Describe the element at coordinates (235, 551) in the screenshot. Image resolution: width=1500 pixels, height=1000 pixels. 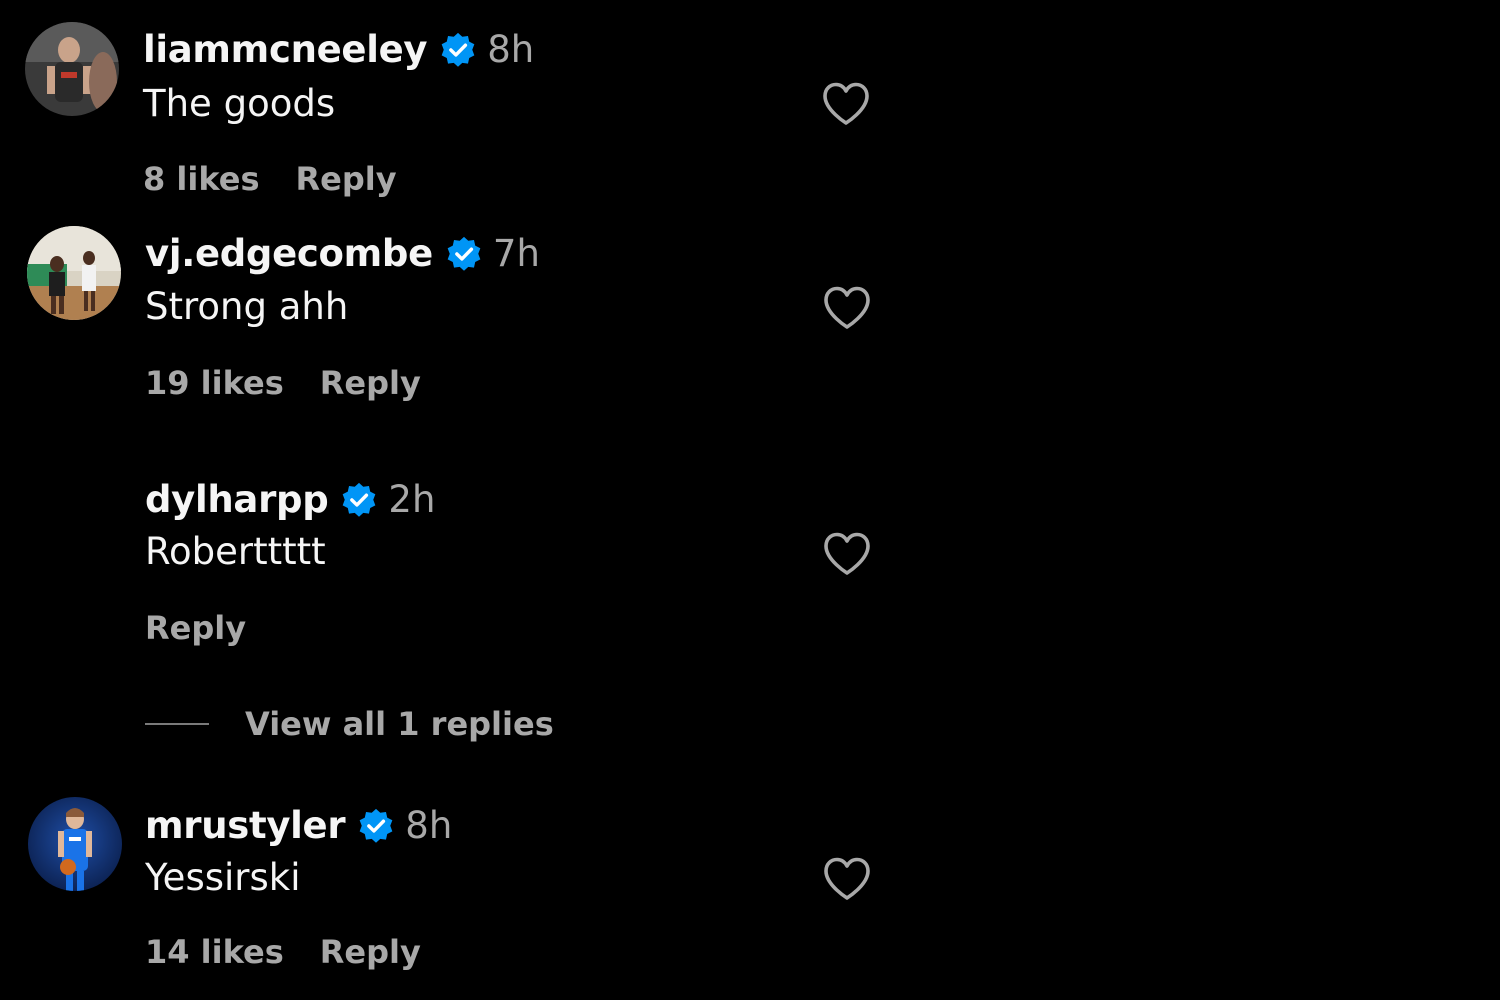
I see `comment-text: Roberttttt` at that location.